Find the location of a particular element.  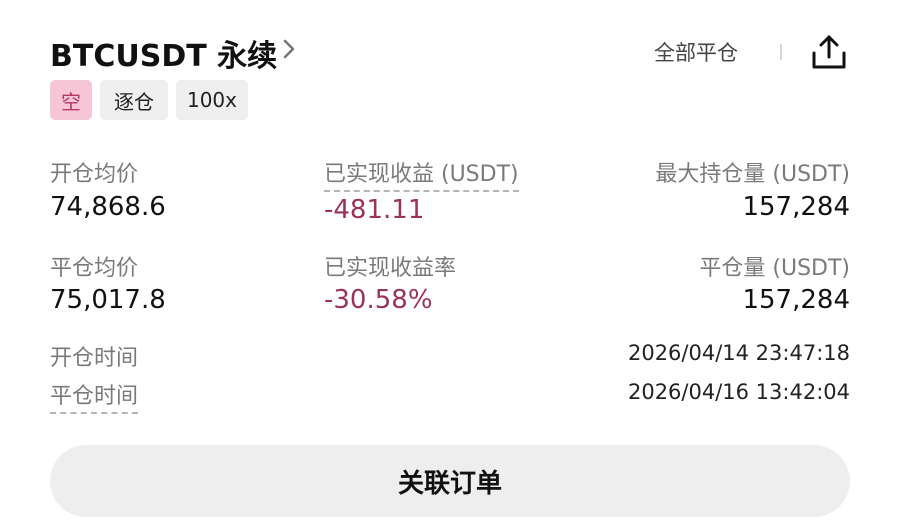

open-time-value: 2026/04/14 23:47:18 is located at coordinates (738, 353).